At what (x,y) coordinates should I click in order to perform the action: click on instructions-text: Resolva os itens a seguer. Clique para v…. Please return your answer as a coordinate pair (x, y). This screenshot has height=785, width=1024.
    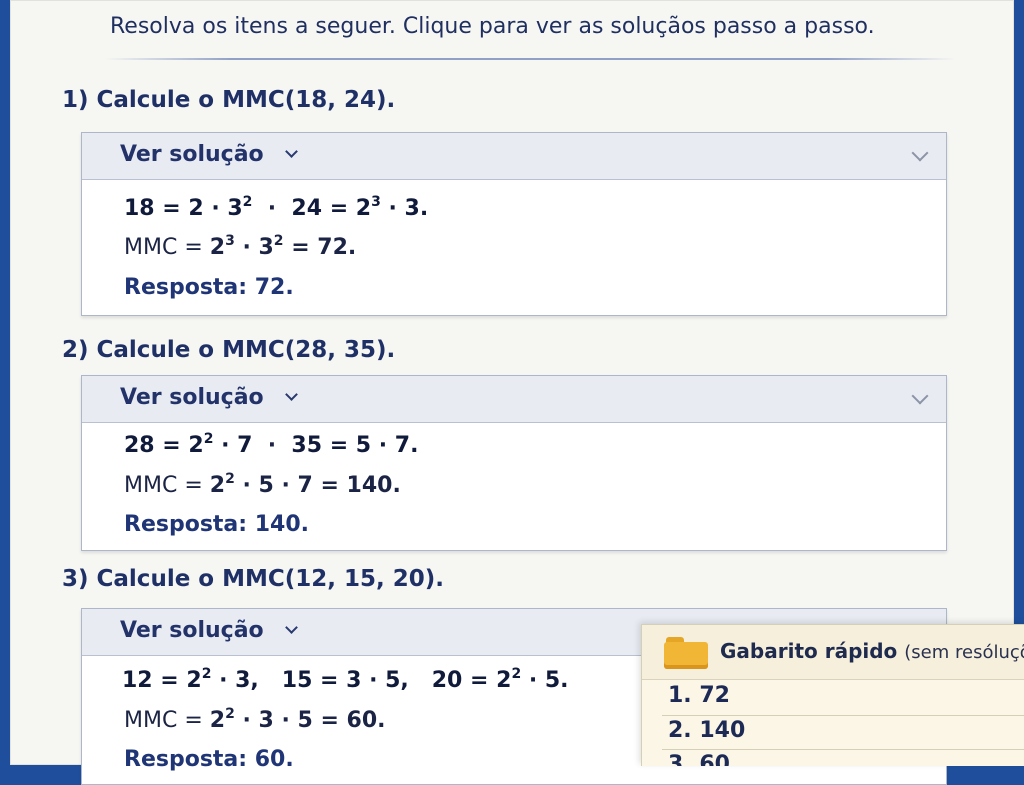
    Looking at the image, I should click on (492, 26).